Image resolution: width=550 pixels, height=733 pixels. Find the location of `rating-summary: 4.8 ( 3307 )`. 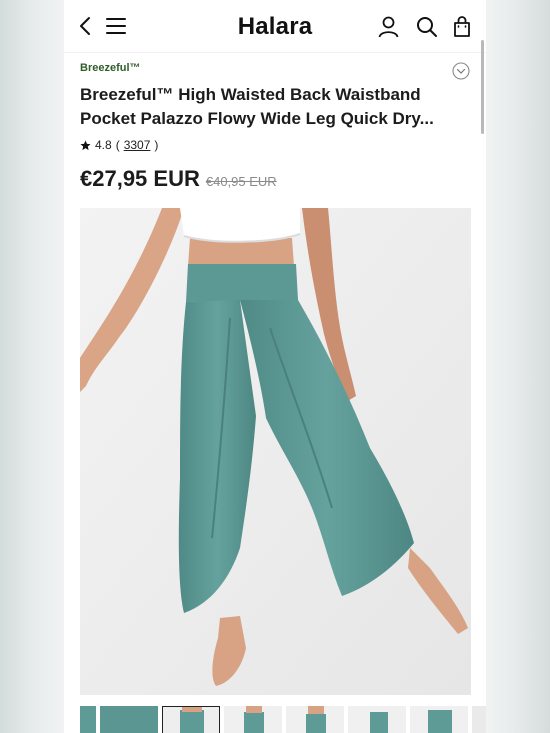

rating-summary: 4.8 ( 3307 ) is located at coordinates (119, 145).